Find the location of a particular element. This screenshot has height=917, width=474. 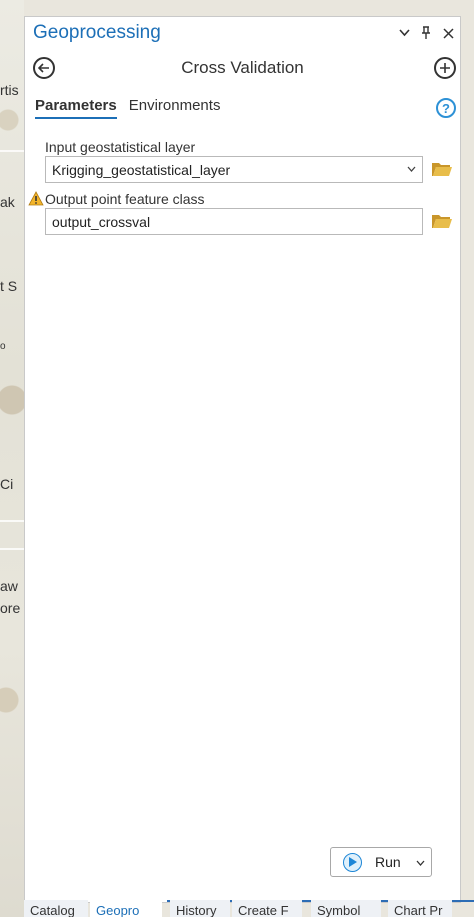

help-icon: ? is located at coordinates (446, 108).